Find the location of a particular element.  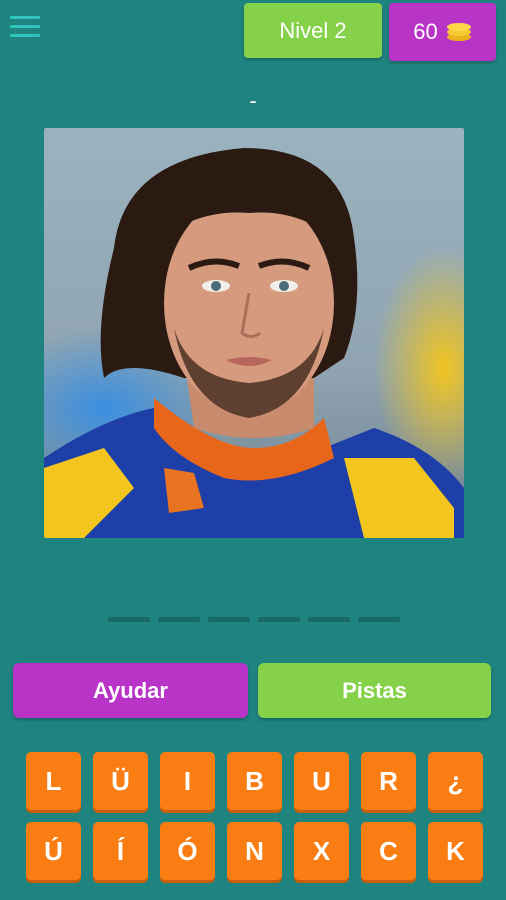

letter-key: X is located at coordinates (321, 851).